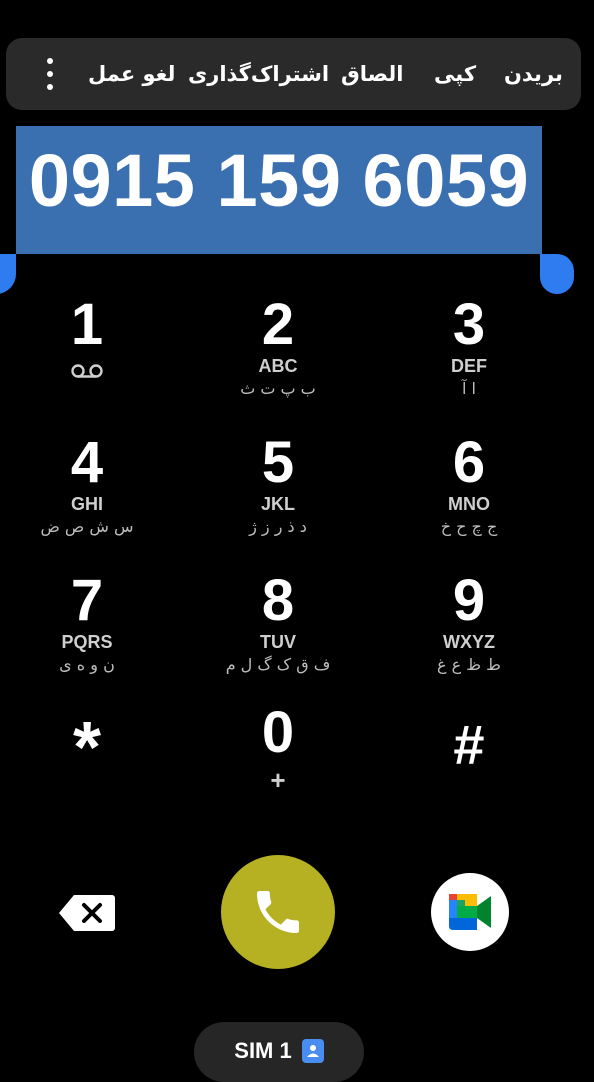  Describe the element at coordinates (50, 74) in the screenshot. I see `more-options-icon` at that location.